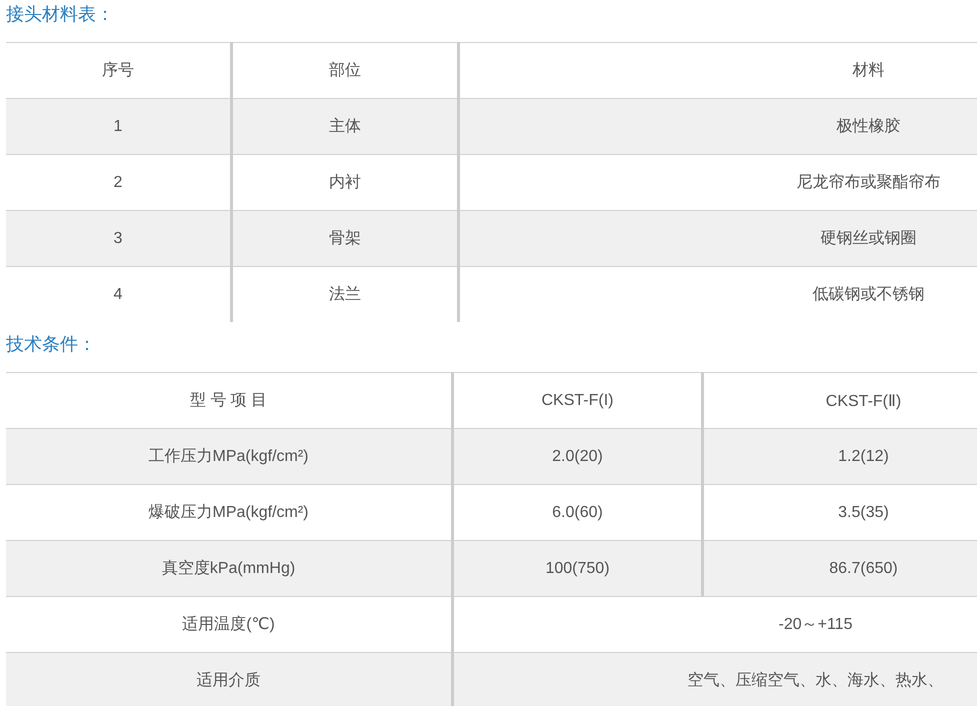  Describe the element at coordinates (717, 294) in the screenshot. I see `table-cell: 低碳钢或不锈钢` at that location.